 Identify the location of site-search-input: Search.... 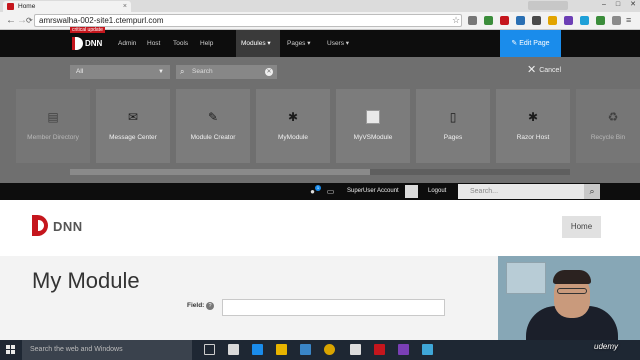
(521, 191).